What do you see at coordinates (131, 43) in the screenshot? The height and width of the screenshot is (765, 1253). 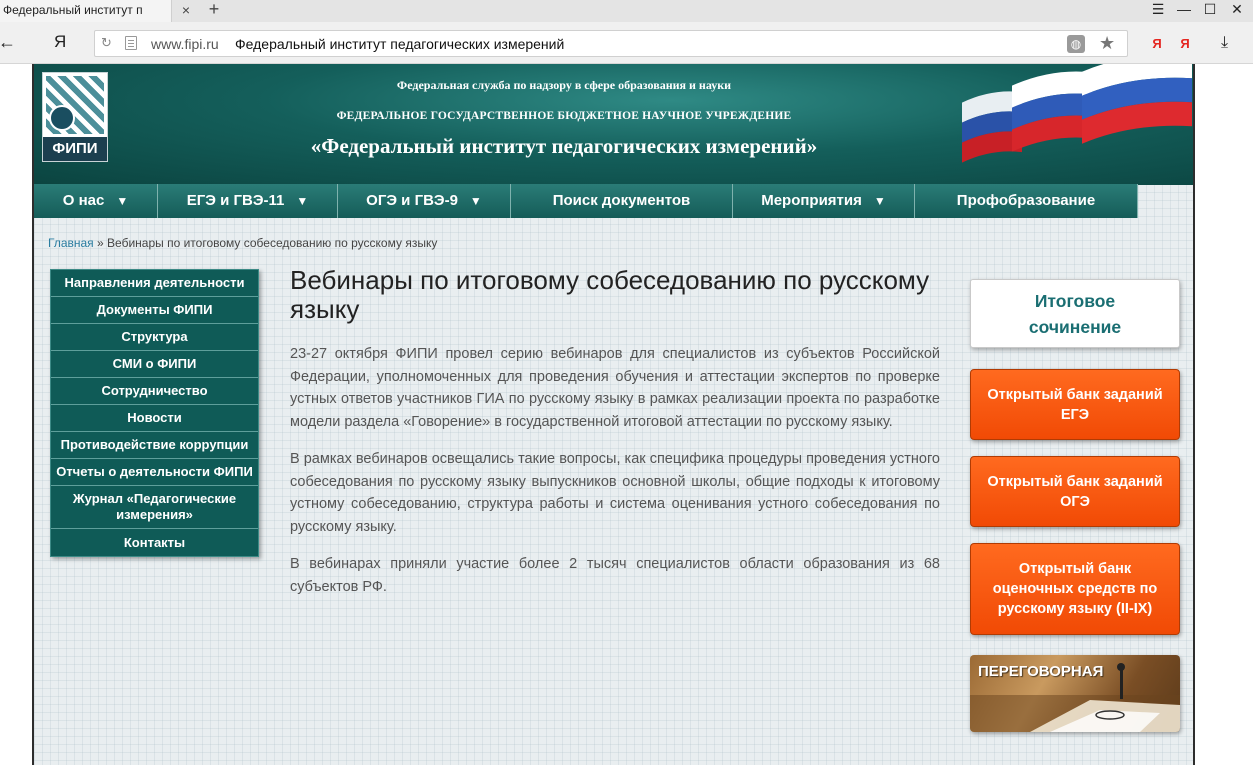 I see `page-icon` at bounding box center [131, 43].